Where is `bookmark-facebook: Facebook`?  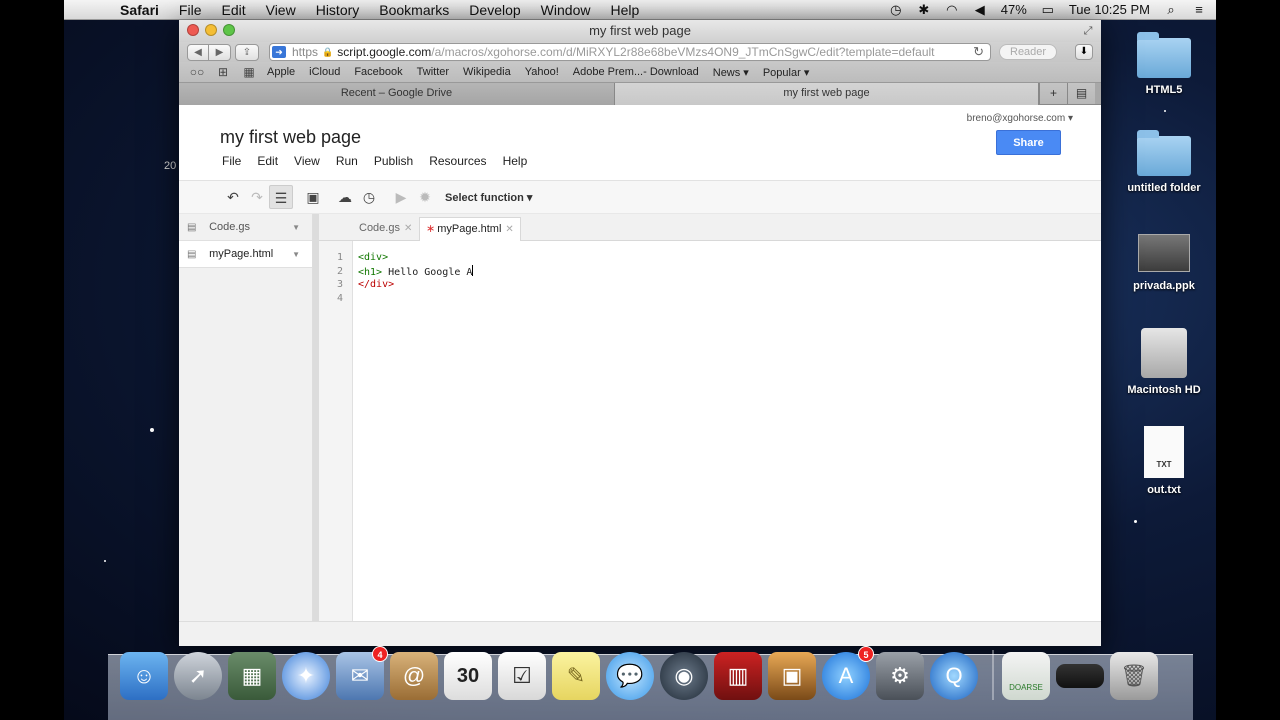 bookmark-facebook: Facebook is located at coordinates (378, 72).